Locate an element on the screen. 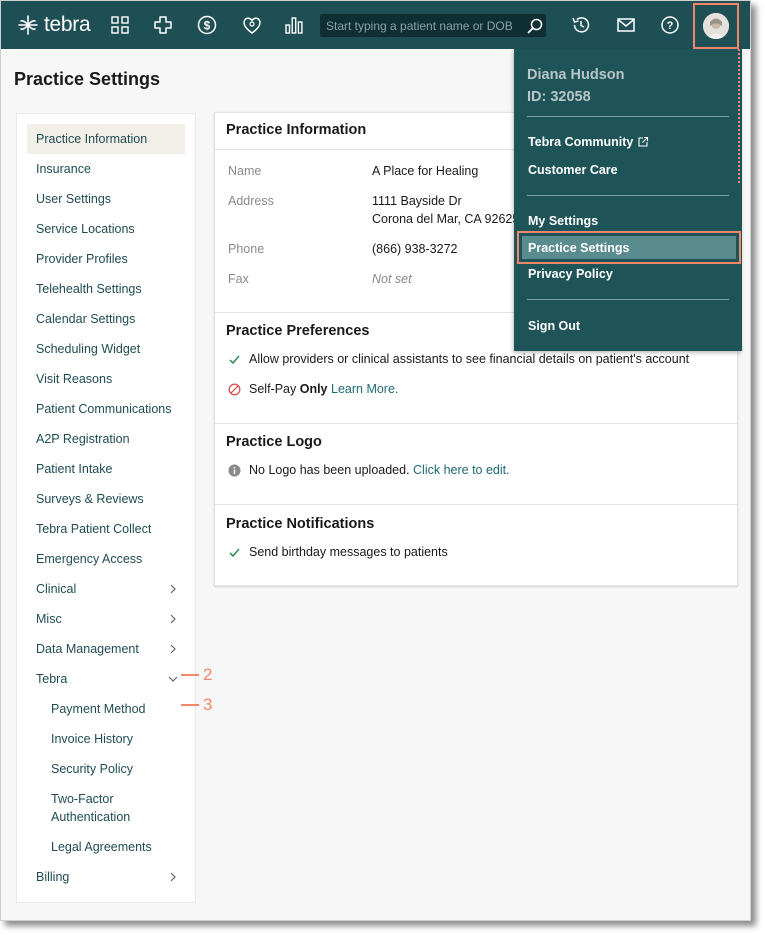  callout-step-3: 3 is located at coordinates (196, 705).